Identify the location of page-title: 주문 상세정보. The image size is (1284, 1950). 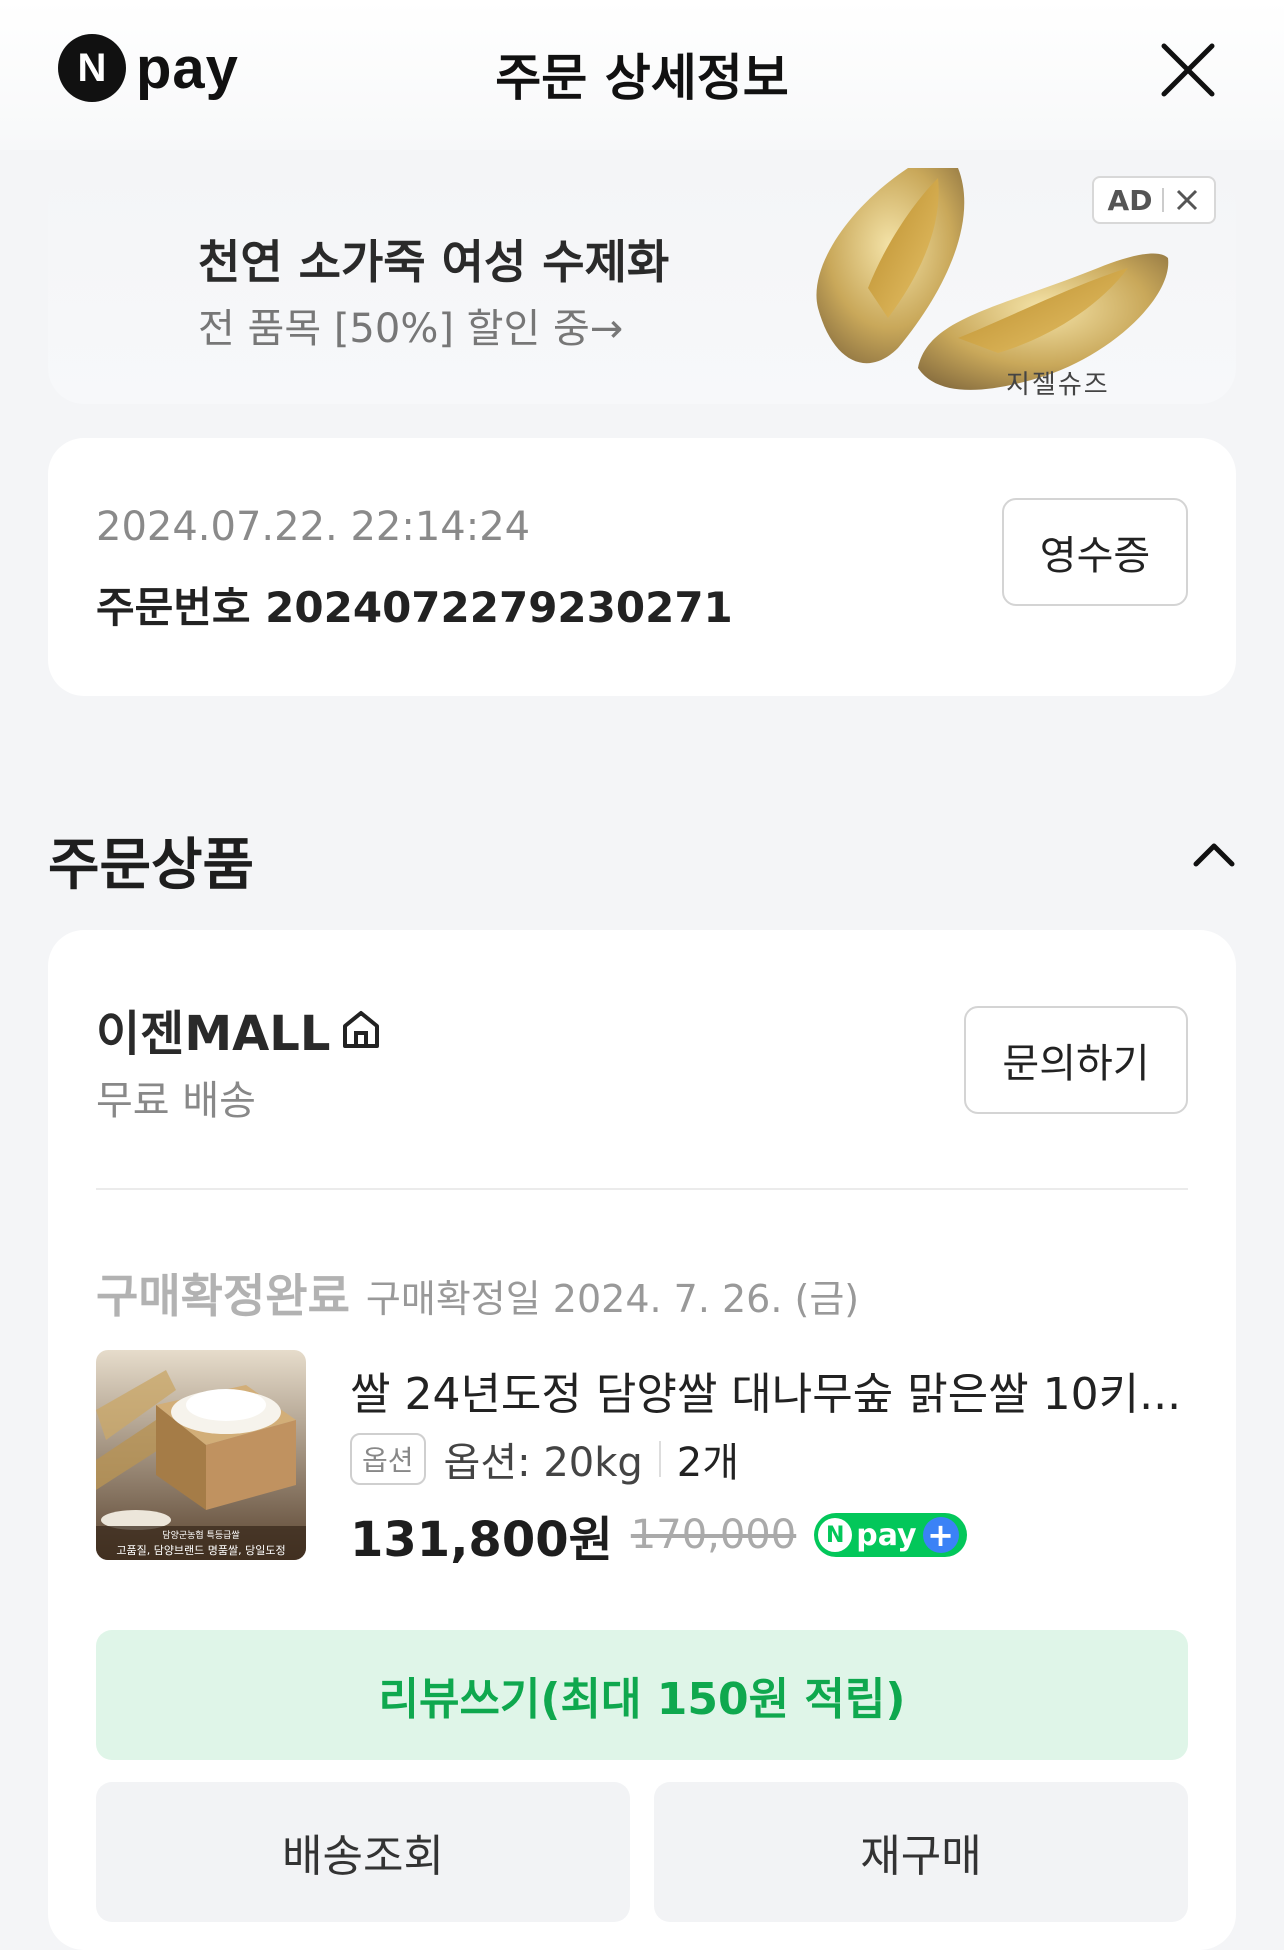
(642, 78).